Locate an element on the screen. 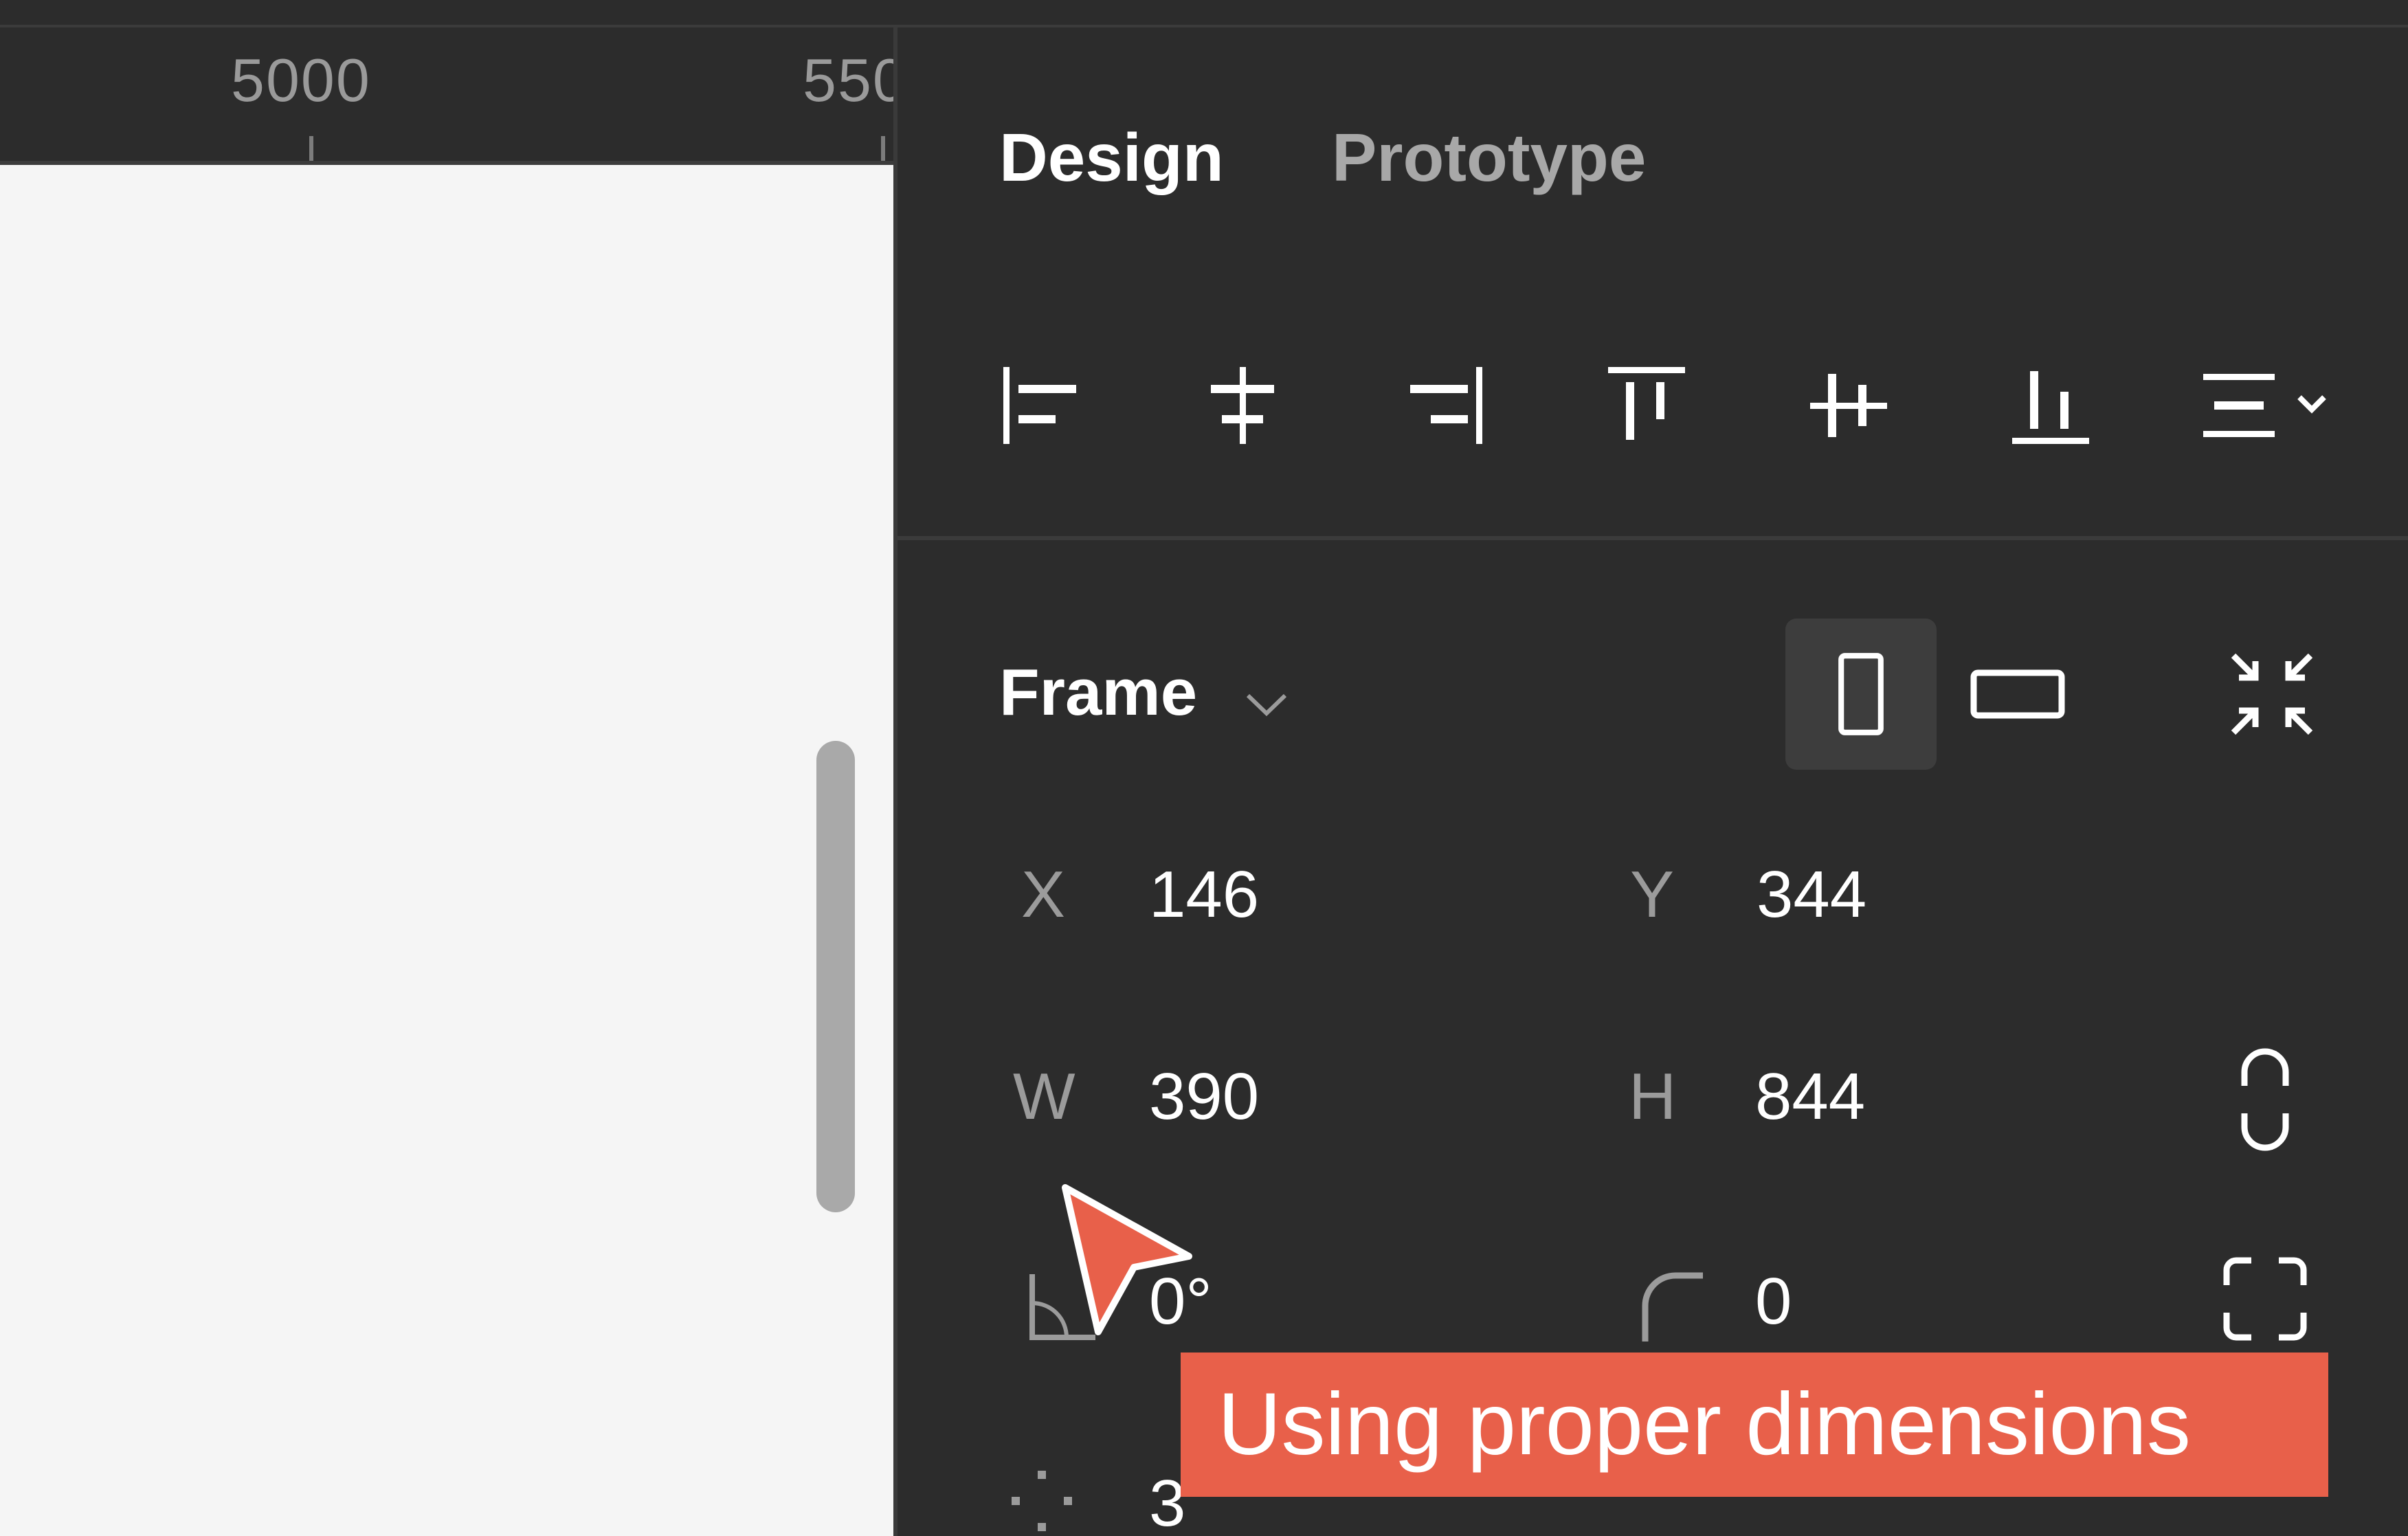 Image resolution: width=2408 pixels, height=1536 pixels. corner-radius-input: 0 is located at coordinates (1774, 1302).